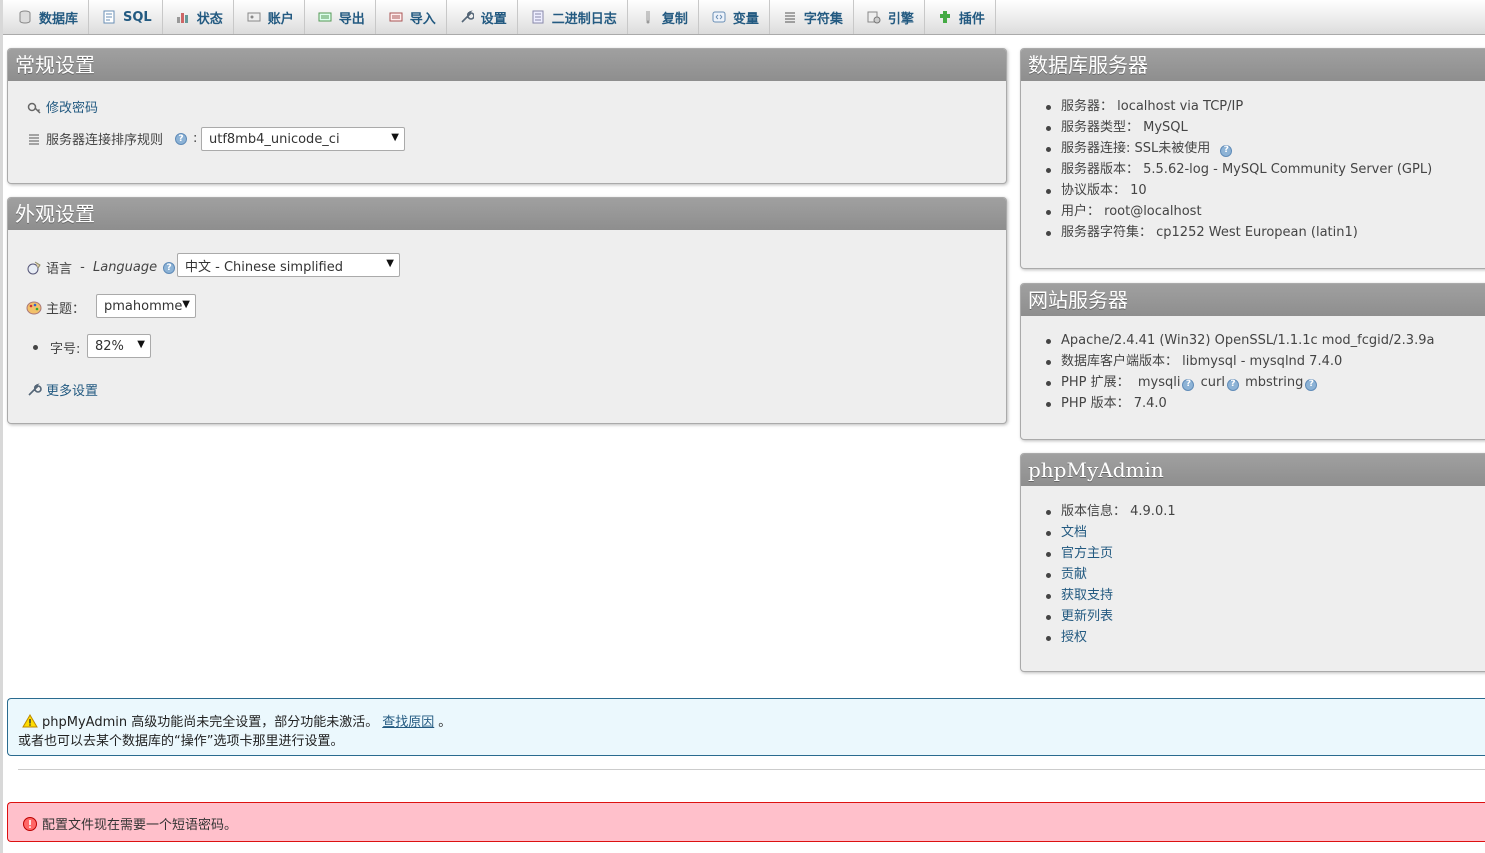 The width and height of the screenshot is (1485, 853). Describe the element at coordinates (1238, 106) in the screenshot. I see `list-item: 服务器： localhost via TCP/IP` at that location.